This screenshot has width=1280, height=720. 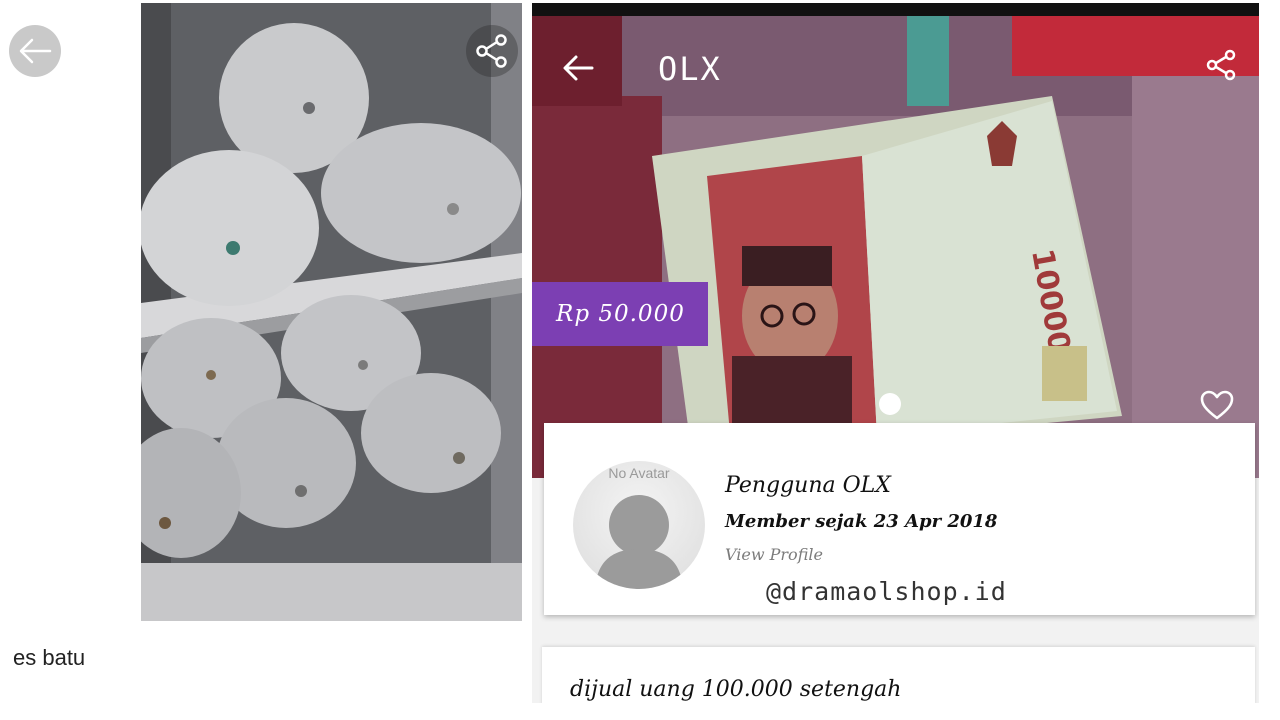 What do you see at coordinates (886, 591) in the screenshot?
I see `watermark: @dramaolshop.id` at bounding box center [886, 591].